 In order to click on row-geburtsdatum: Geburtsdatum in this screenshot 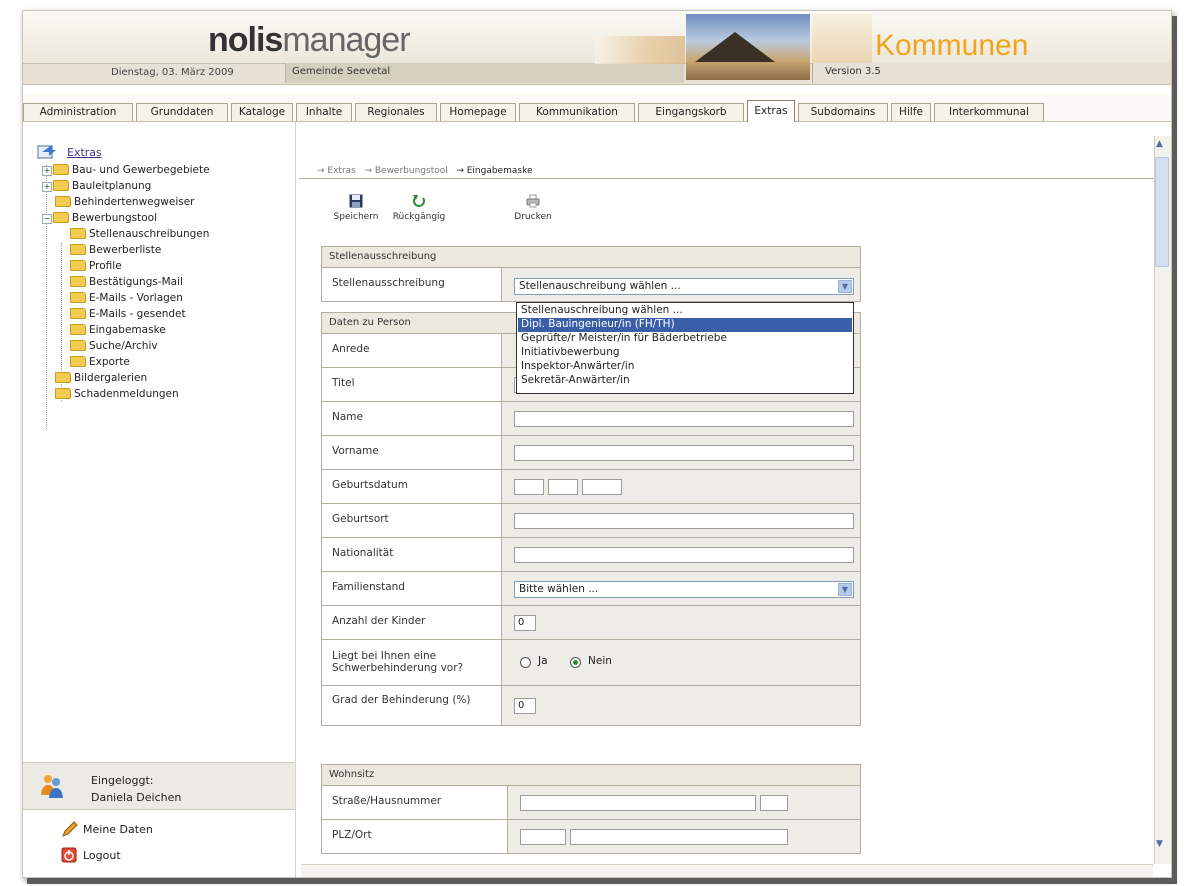, I will do `click(591, 487)`.